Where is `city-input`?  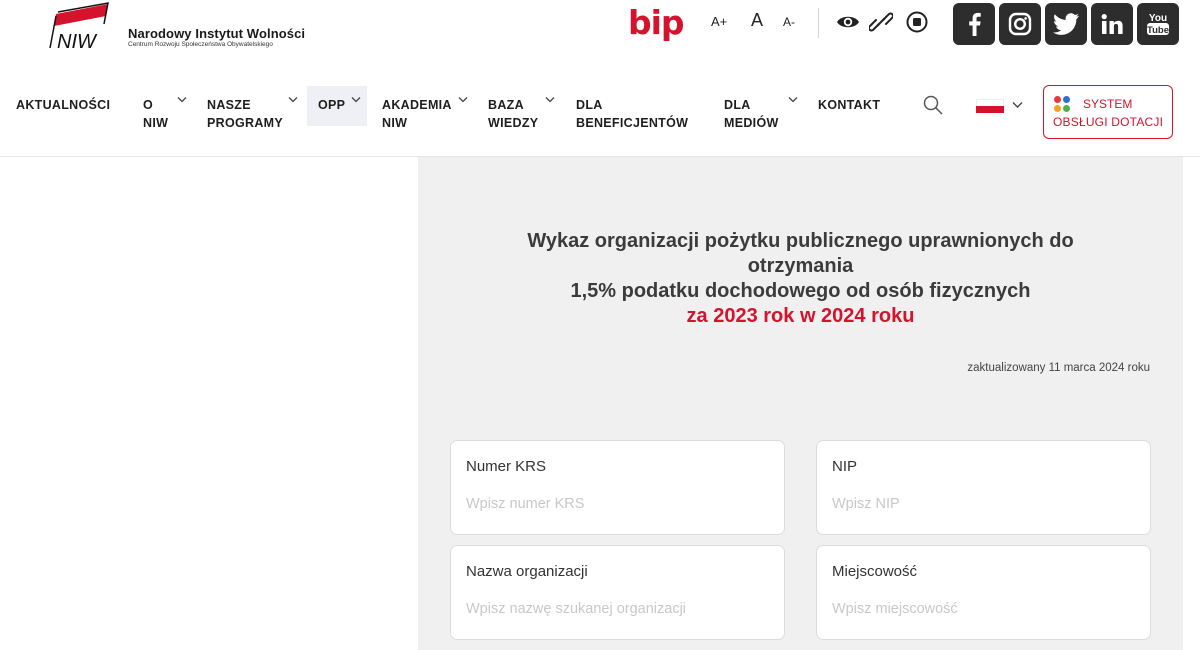 city-input is located at coordinates (982, 609).